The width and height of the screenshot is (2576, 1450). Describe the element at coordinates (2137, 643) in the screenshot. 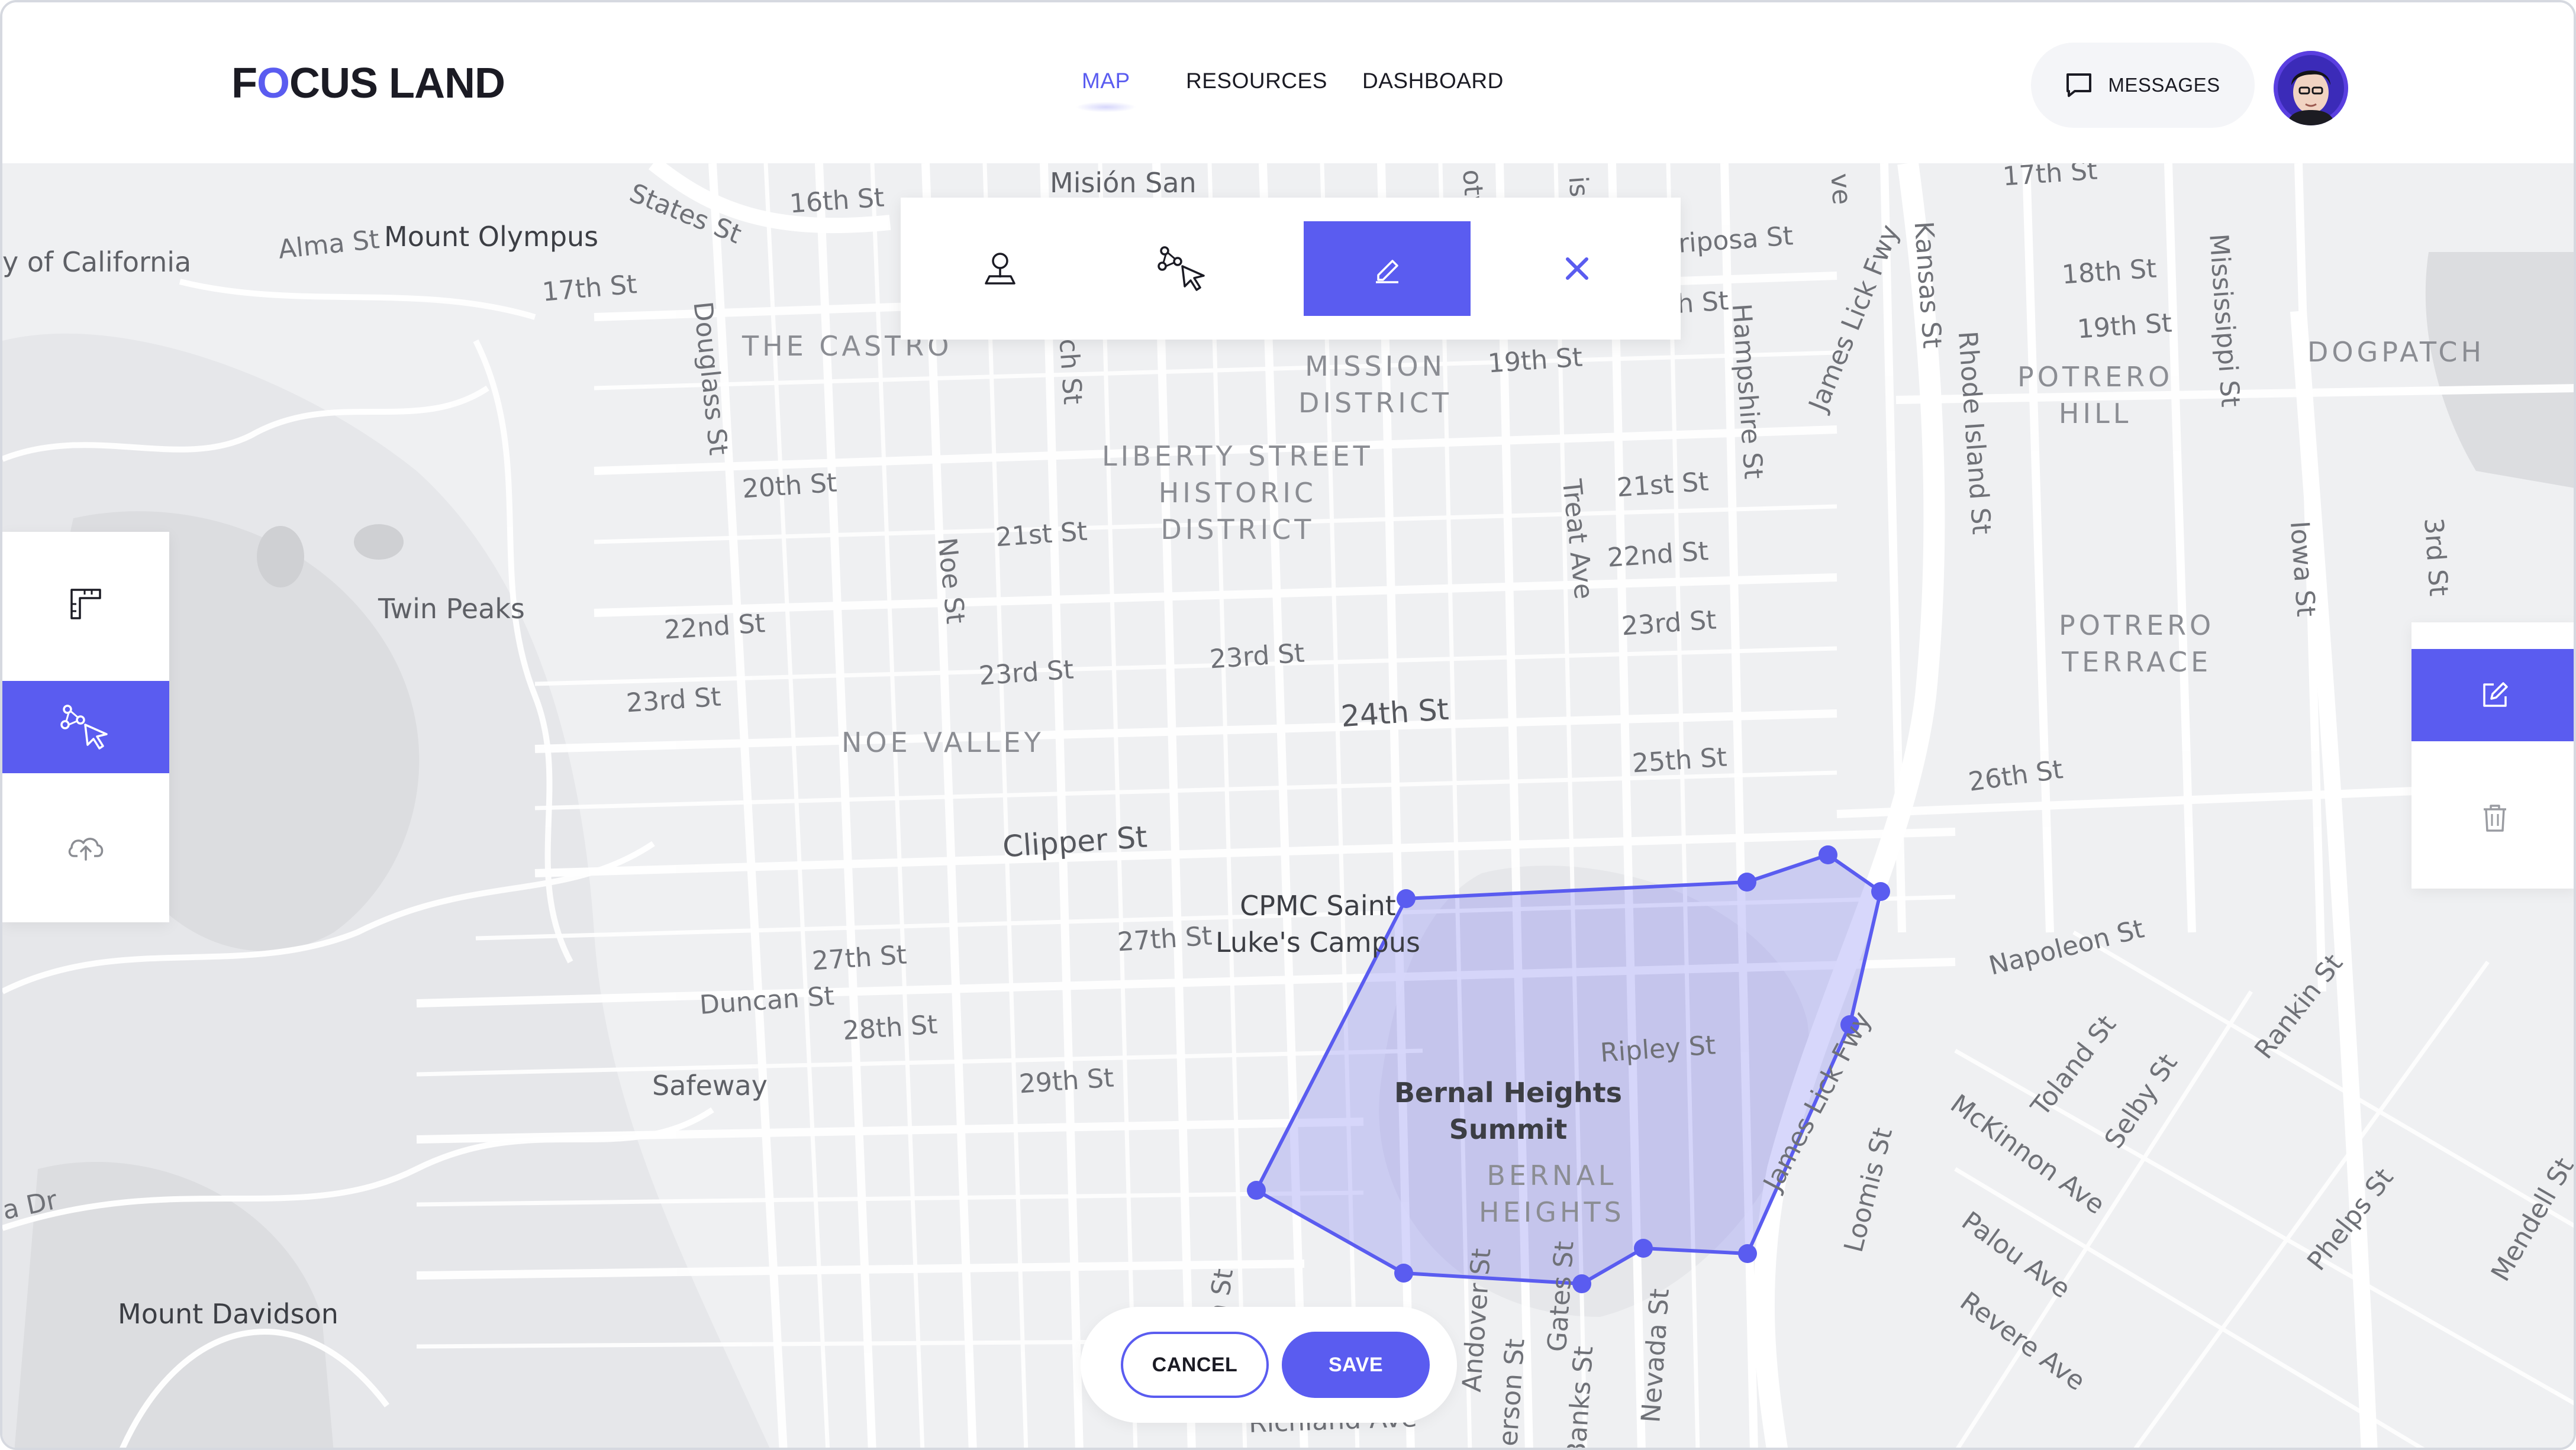

I see `district-label: POTRERO TERRACE` at that location.